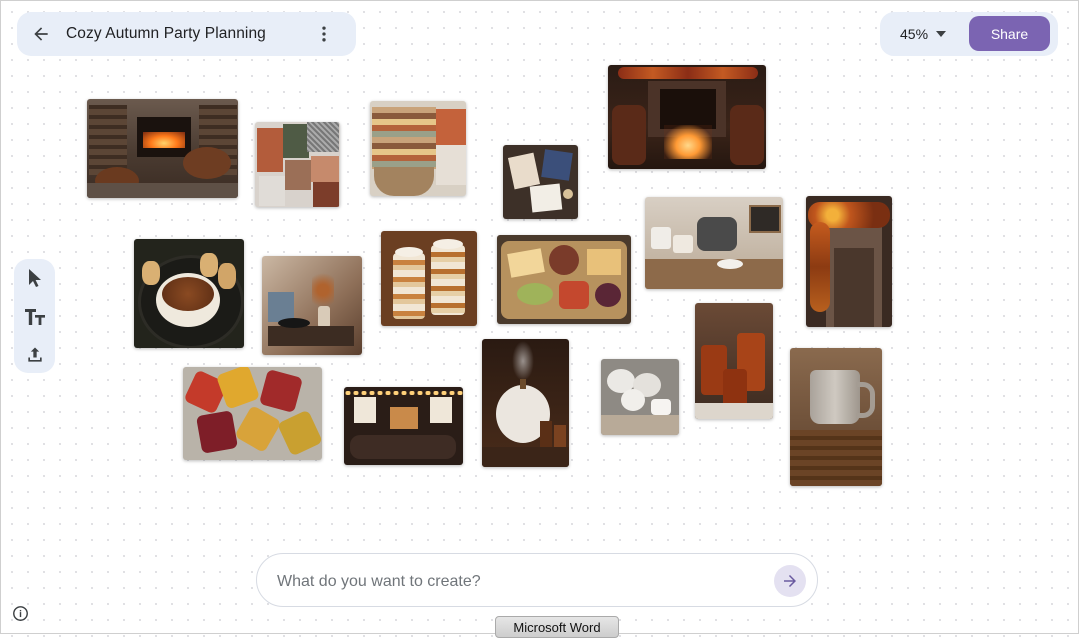 The width and height of the screenshot is (1079, 639). I want to click on more-vert-icon, so click(324, 34).